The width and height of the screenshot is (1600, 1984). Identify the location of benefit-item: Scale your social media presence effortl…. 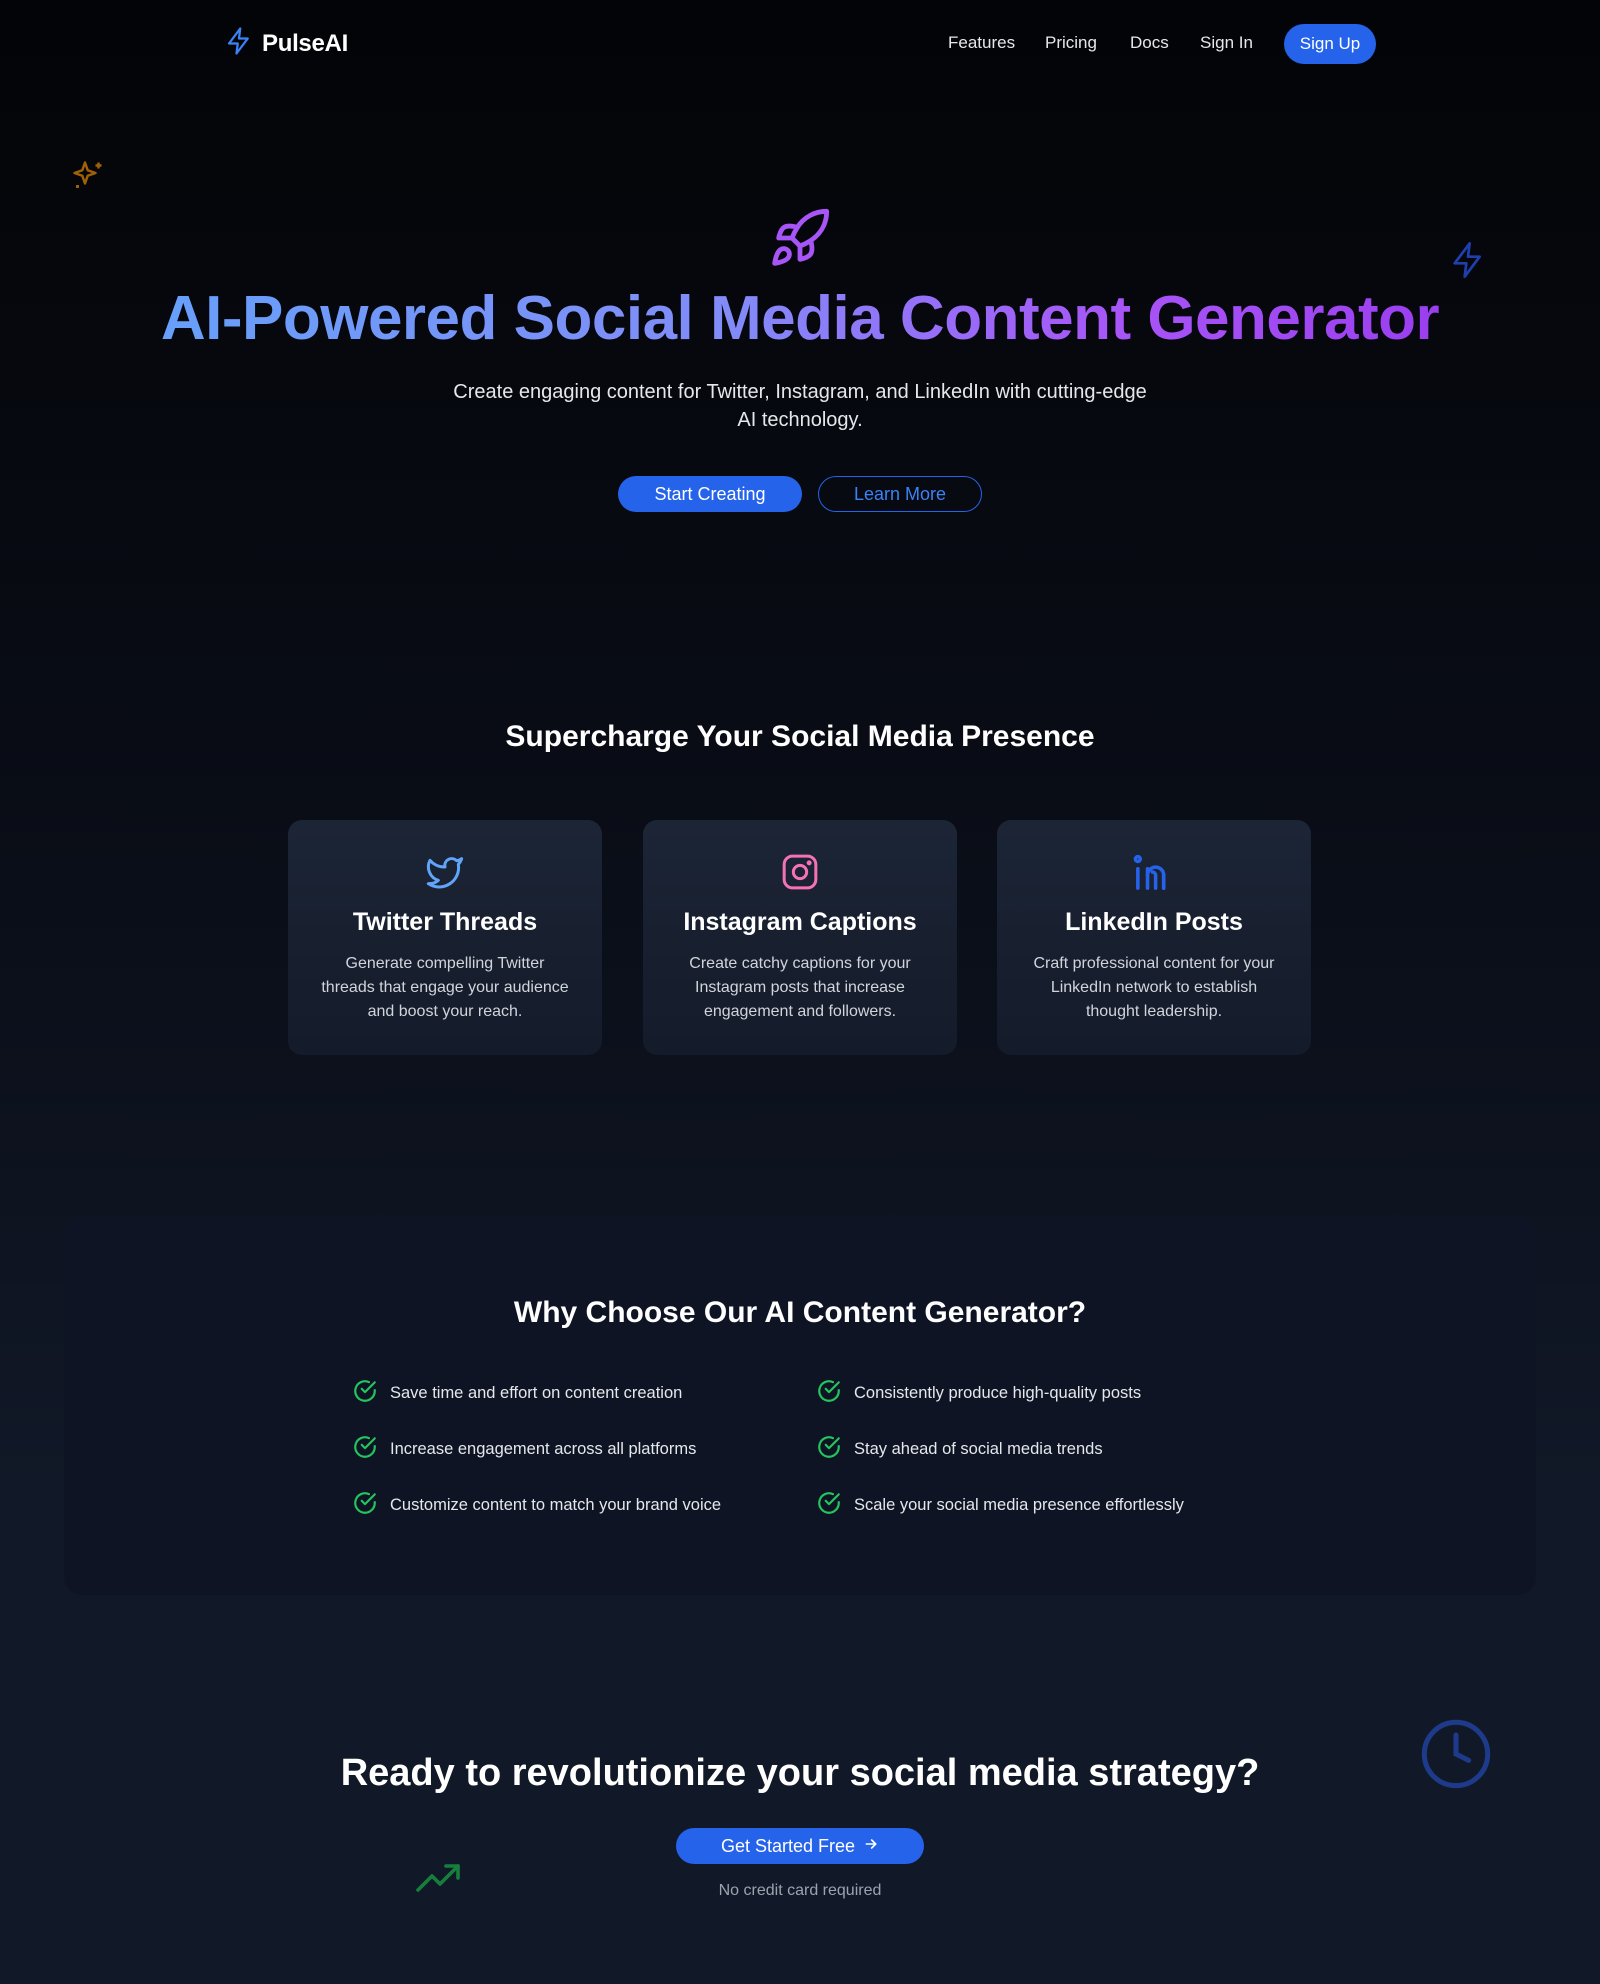
(1000, 1505).